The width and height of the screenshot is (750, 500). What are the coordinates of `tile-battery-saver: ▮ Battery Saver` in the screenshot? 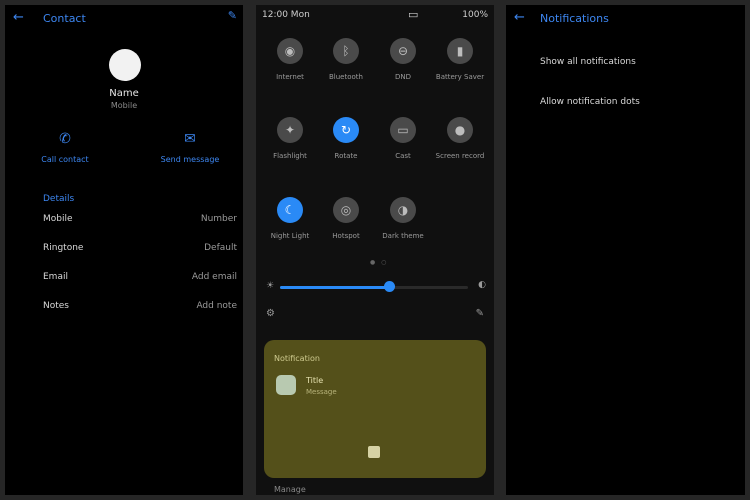 It's located at (460, 60).